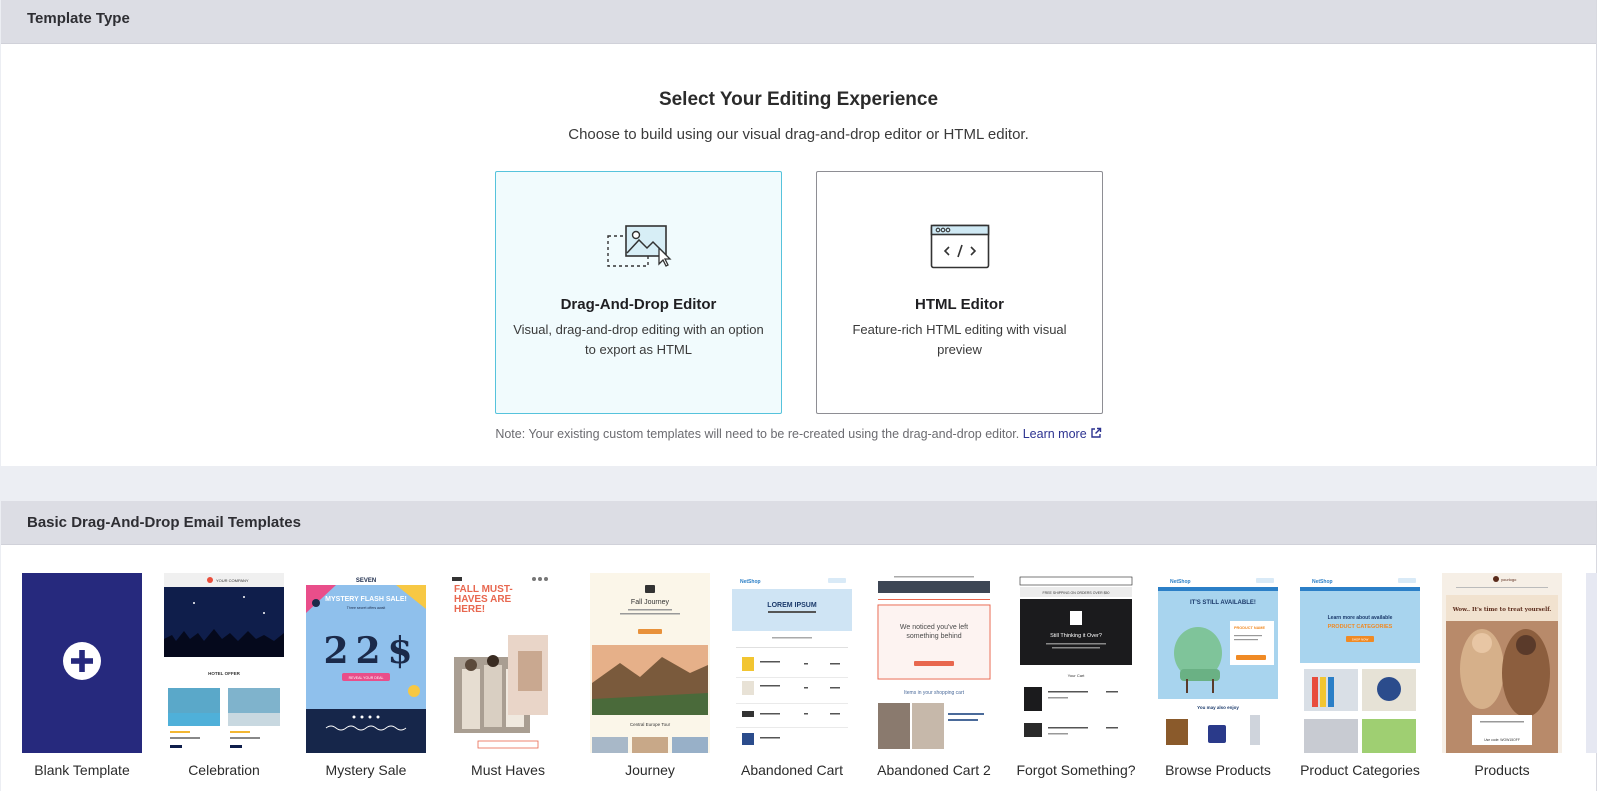  Describe the element at coordinates (650, 770) in the screenshot. I see `template-label: Journey` at that location.